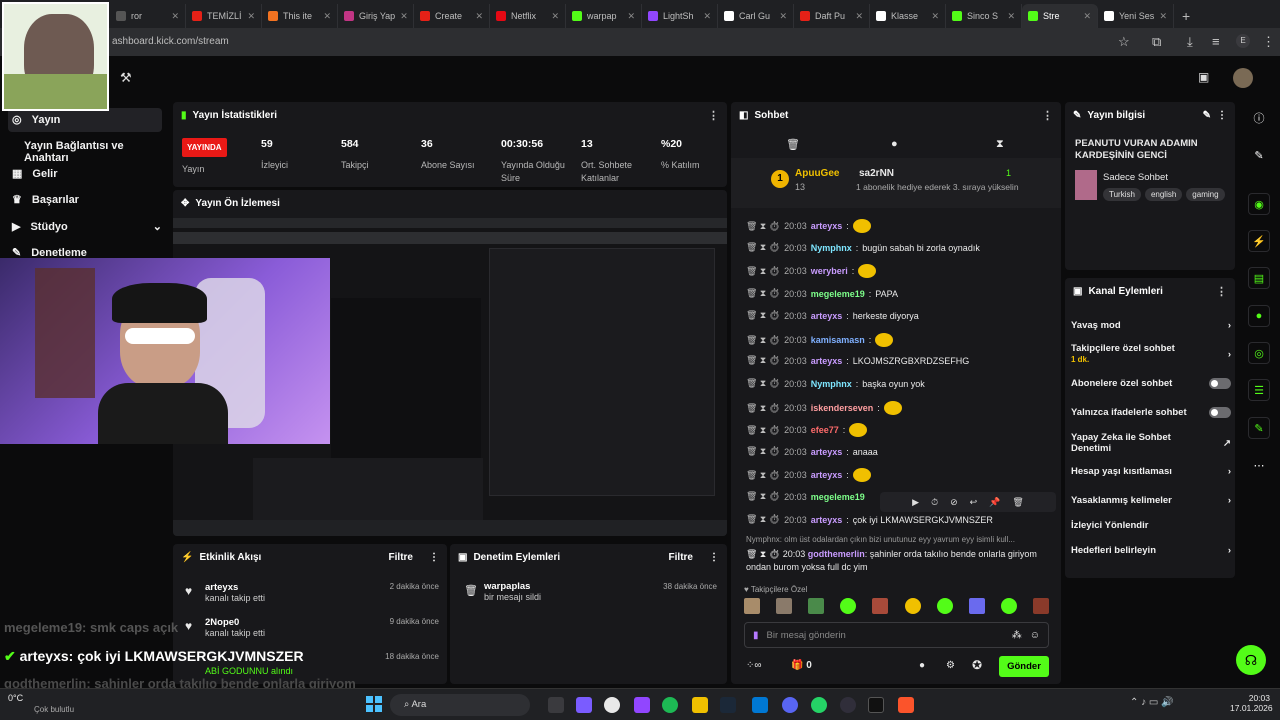 Image resolution: width=1280 pixels, height=720 pixels. Describe the element at coordinates (1156, 42) in the screenshot. I see `extensions-icon: ⧉` at that location.